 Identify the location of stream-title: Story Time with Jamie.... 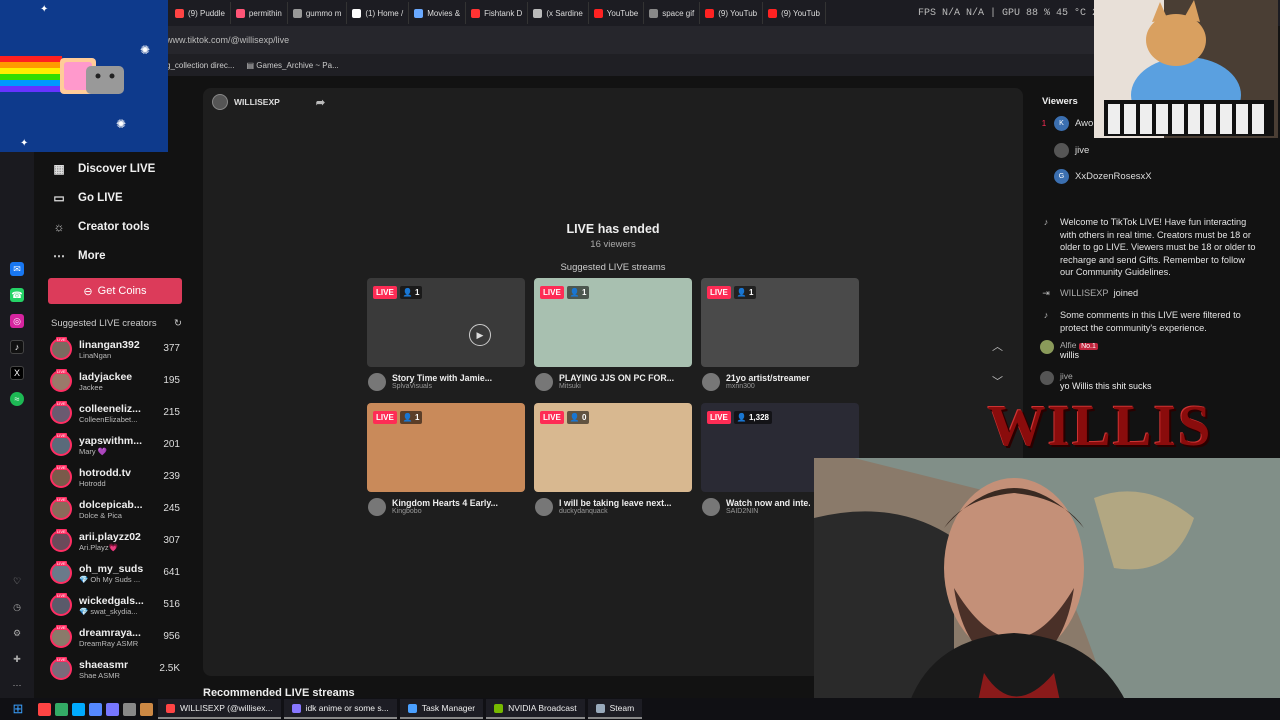
(457, 378).